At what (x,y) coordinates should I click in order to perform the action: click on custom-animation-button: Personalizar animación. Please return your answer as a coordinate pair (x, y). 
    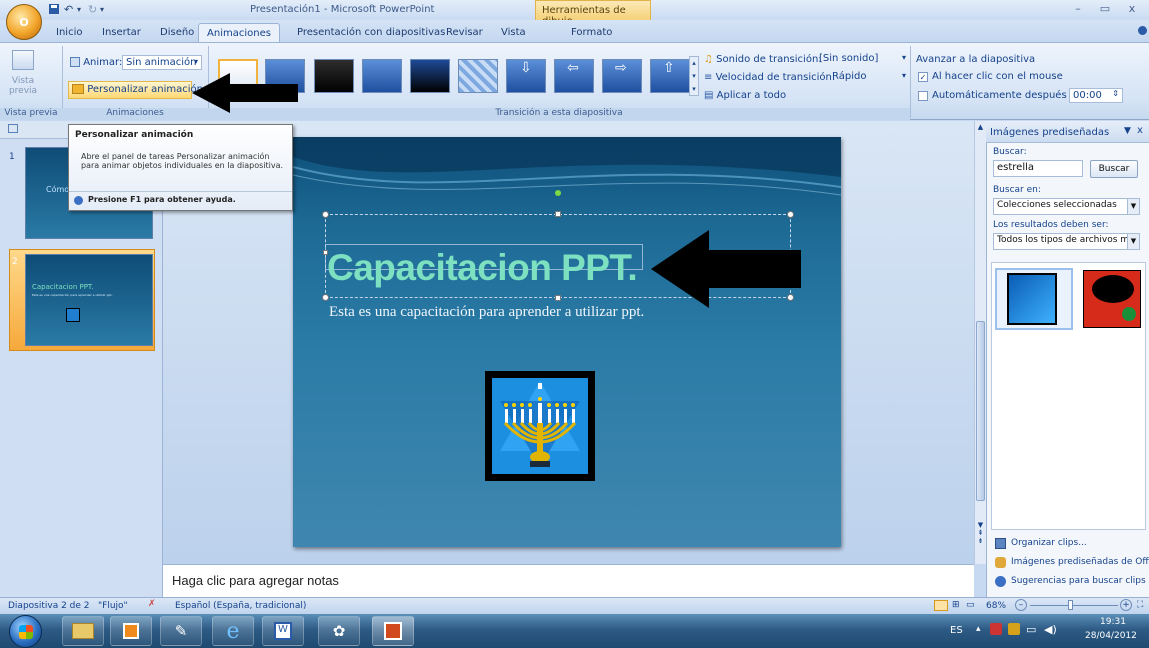
    Looking at the image, I should click on (135, 90).